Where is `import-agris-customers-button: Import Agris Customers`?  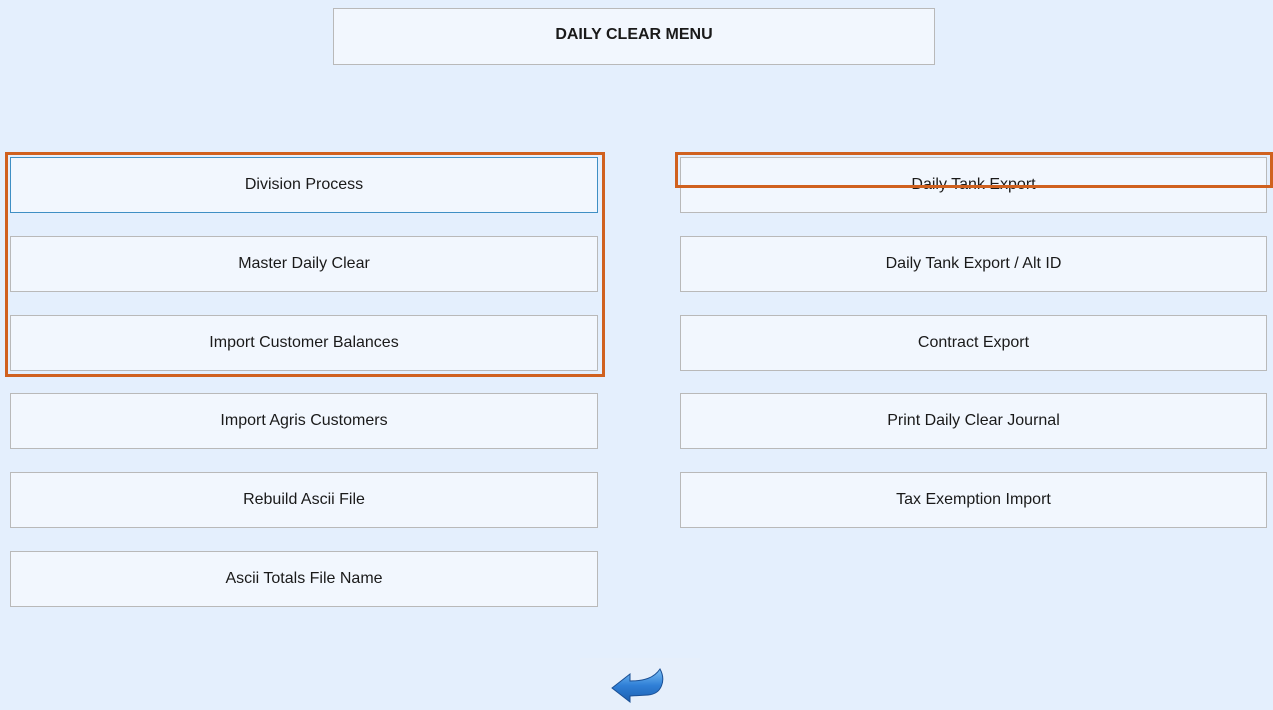
import-agris-customers-button: Import Agris Customers is located at coordinates (304, 421).